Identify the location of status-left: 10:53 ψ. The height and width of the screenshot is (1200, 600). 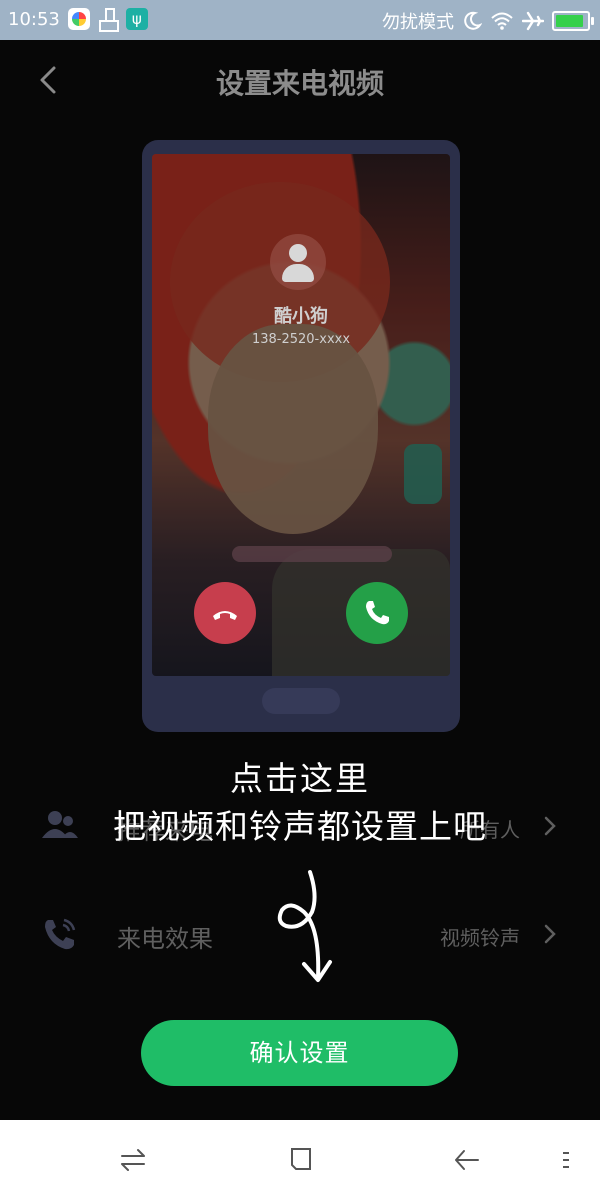
(78, 20).